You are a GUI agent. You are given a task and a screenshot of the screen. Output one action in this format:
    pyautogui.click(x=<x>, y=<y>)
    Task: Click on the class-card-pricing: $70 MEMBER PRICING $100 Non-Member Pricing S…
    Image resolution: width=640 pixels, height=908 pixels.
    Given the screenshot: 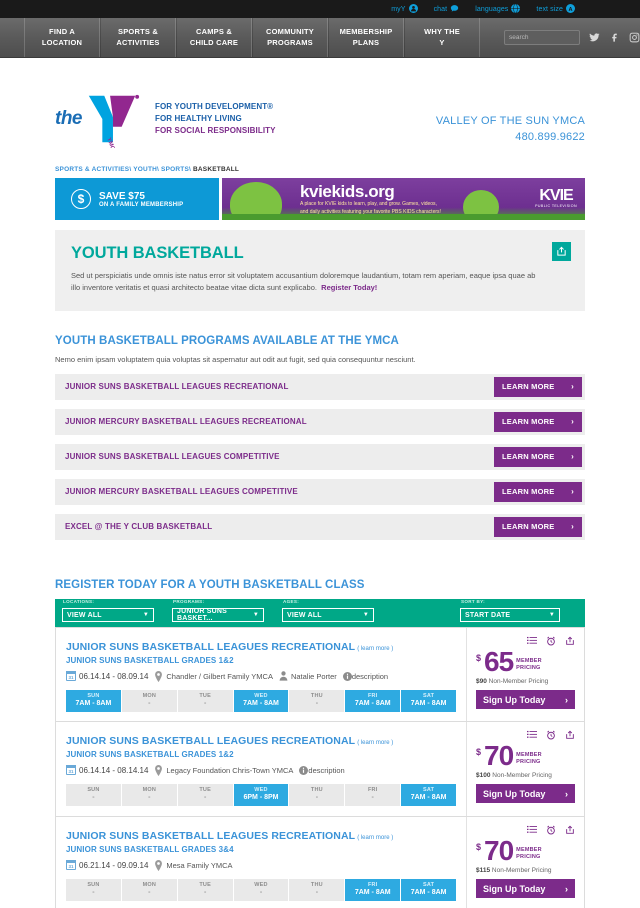 What is the action you would take?
    pyautogui.click(x=525, y=768)
    